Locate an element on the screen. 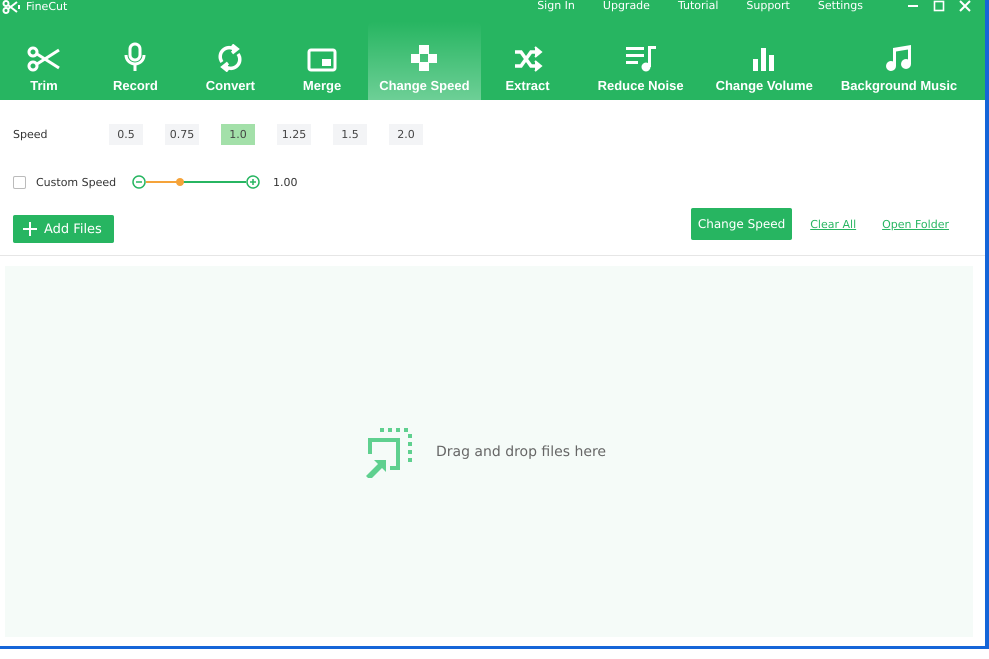 The image size is (989, 659). link: Open Folder is located at coordinates (915, 224).